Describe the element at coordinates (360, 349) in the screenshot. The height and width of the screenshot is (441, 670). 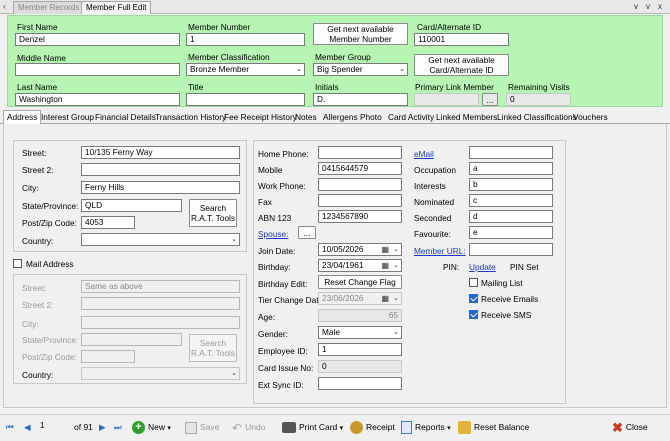
I see `employee-id-input: 1` at that location.